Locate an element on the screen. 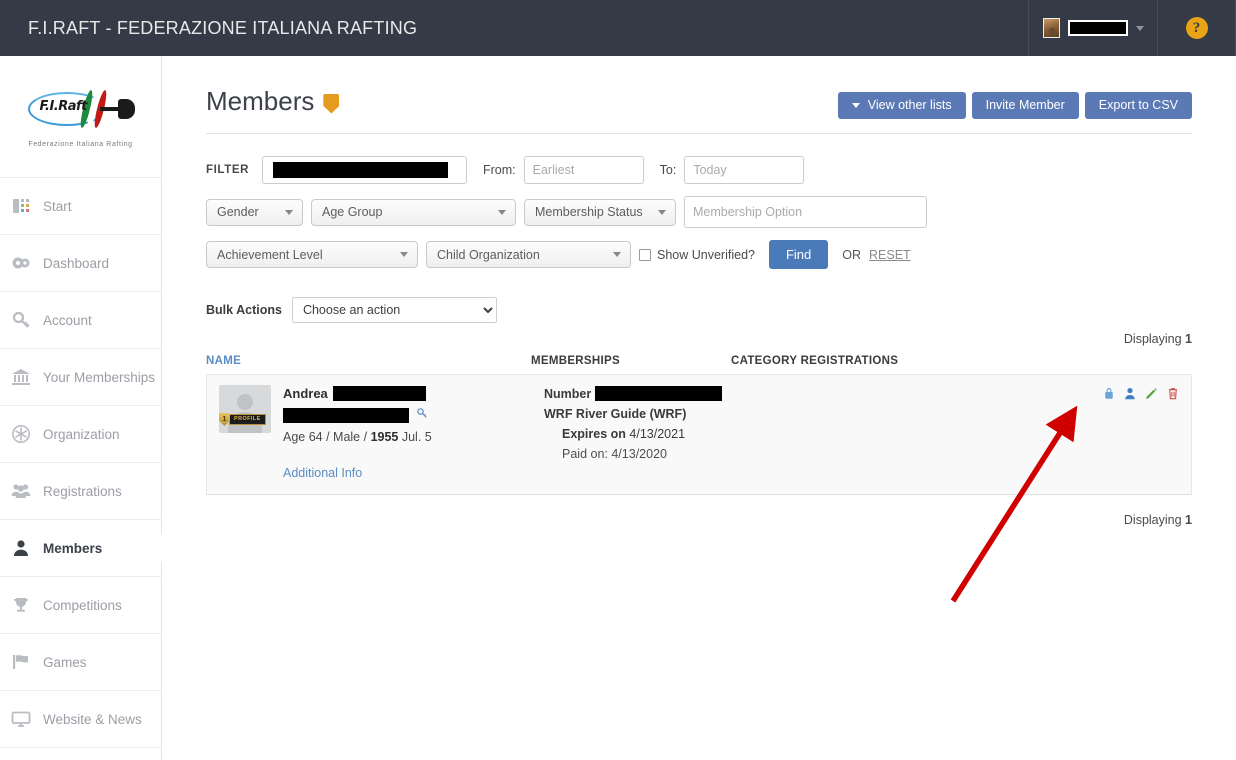  membership-number-redacted is located at coordinates (659, 393).